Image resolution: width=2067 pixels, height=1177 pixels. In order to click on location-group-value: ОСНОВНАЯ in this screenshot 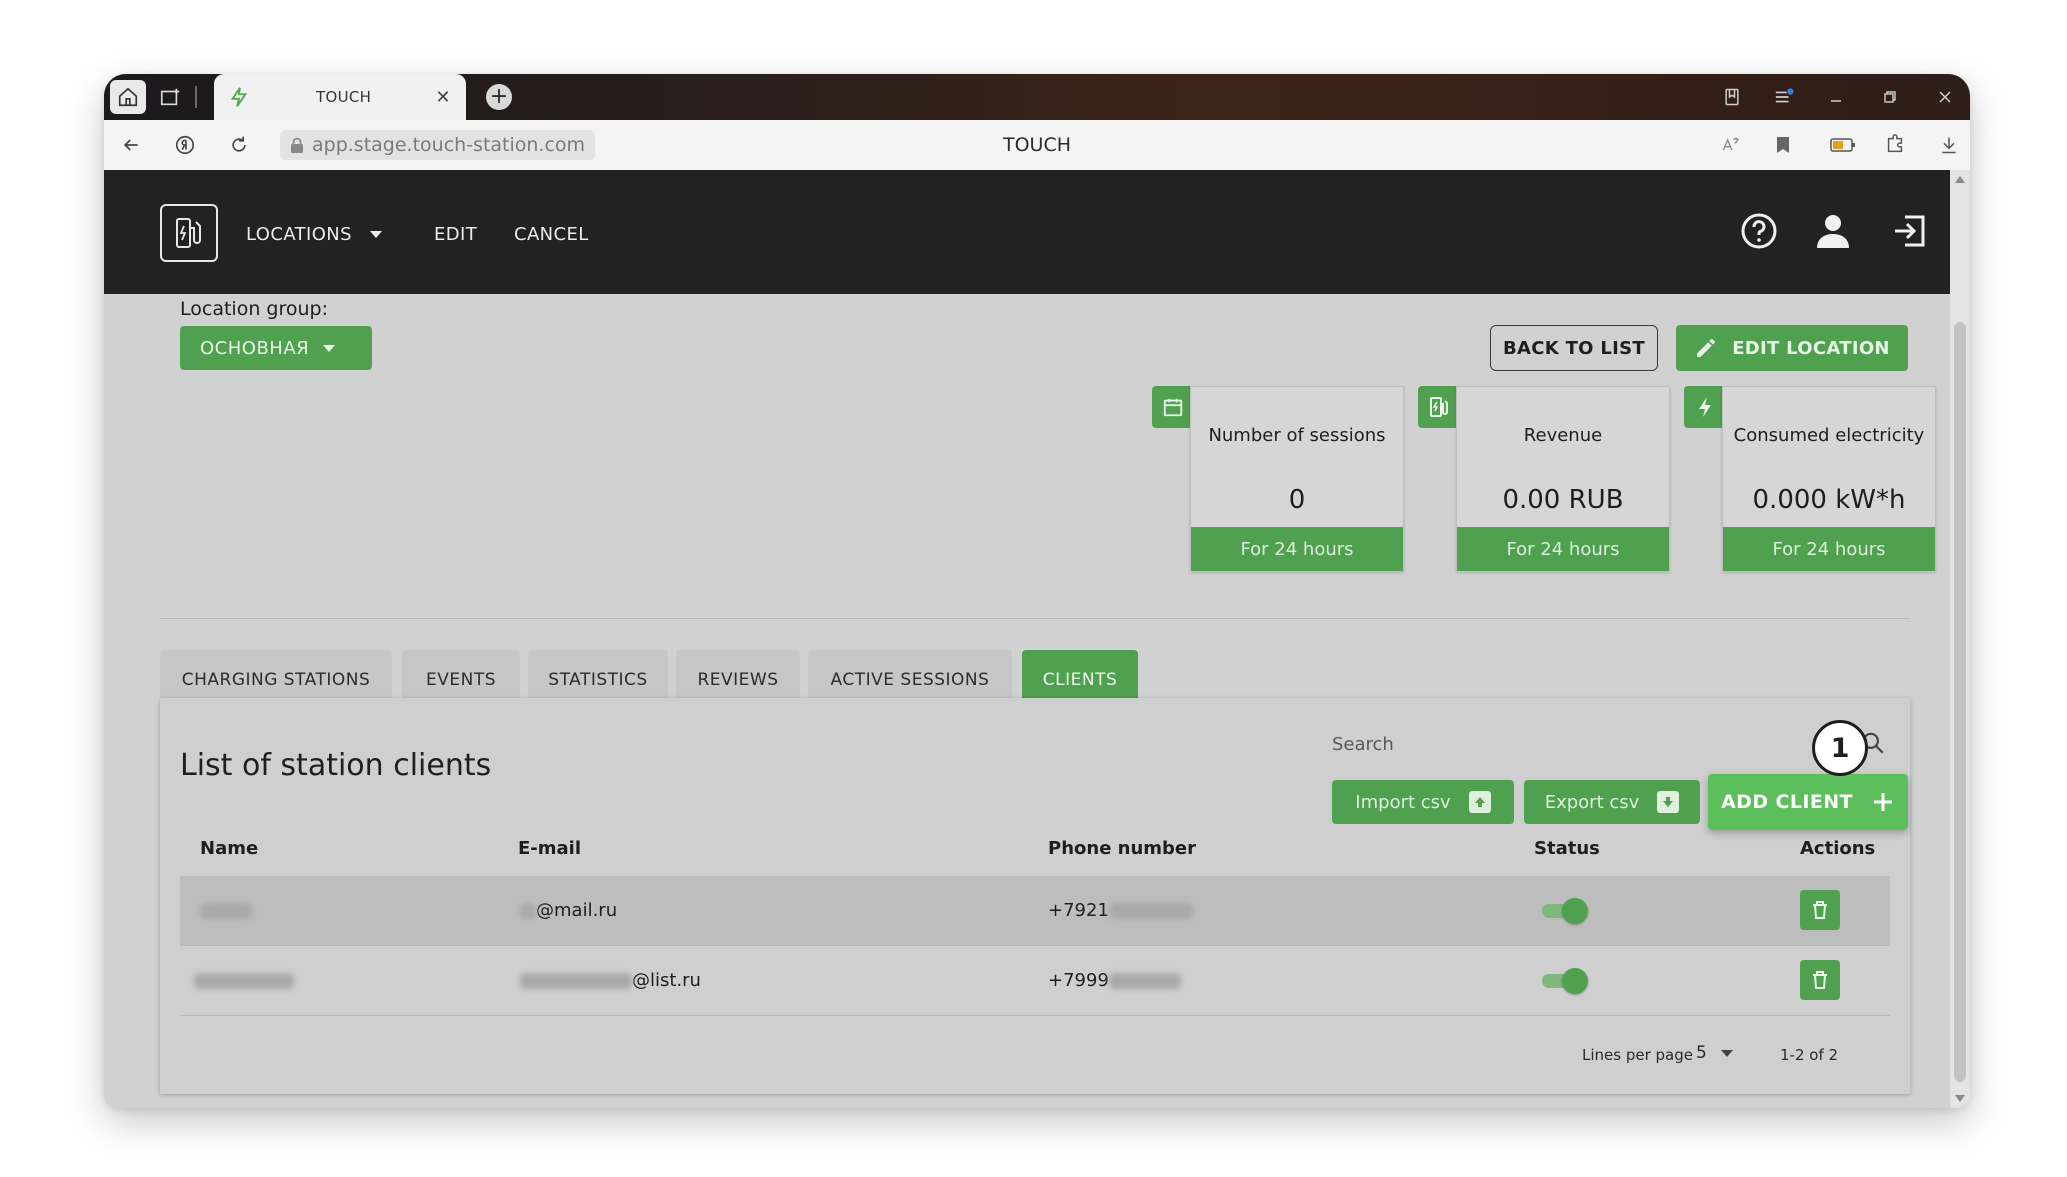, I will do `click(255, 348)`.